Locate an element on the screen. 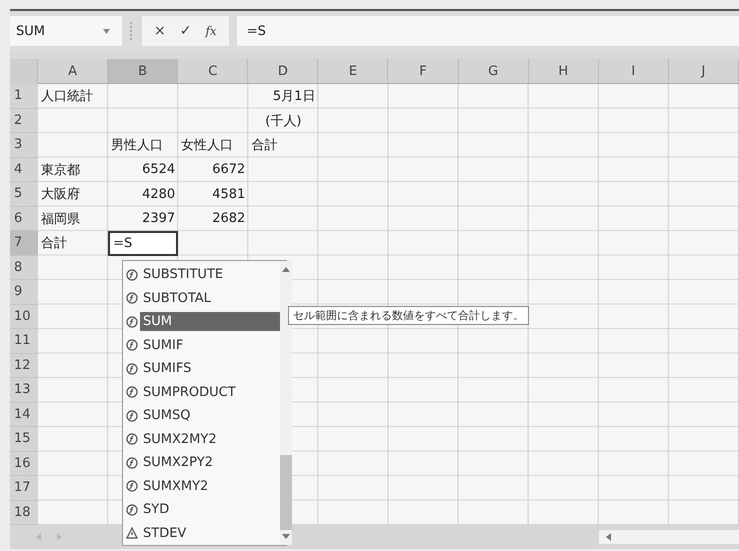  row-header: 9 is located at coordinates (24, 292).